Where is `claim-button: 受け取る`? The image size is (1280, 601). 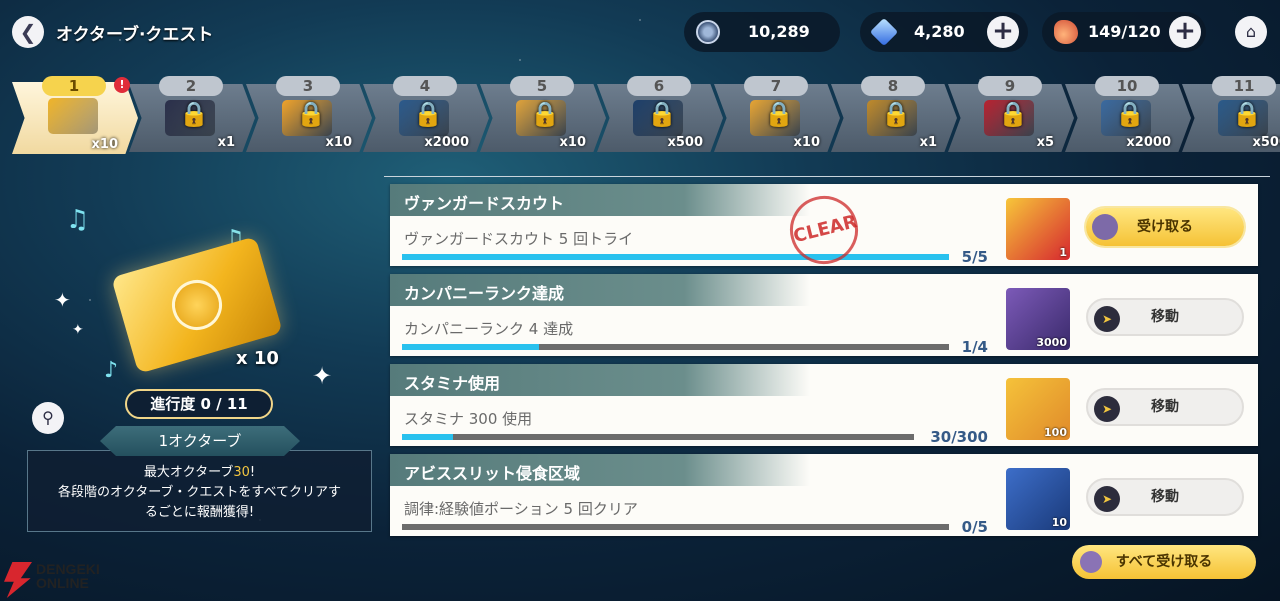
claim-button: 受け取る is located at coordinates (1165, 227).